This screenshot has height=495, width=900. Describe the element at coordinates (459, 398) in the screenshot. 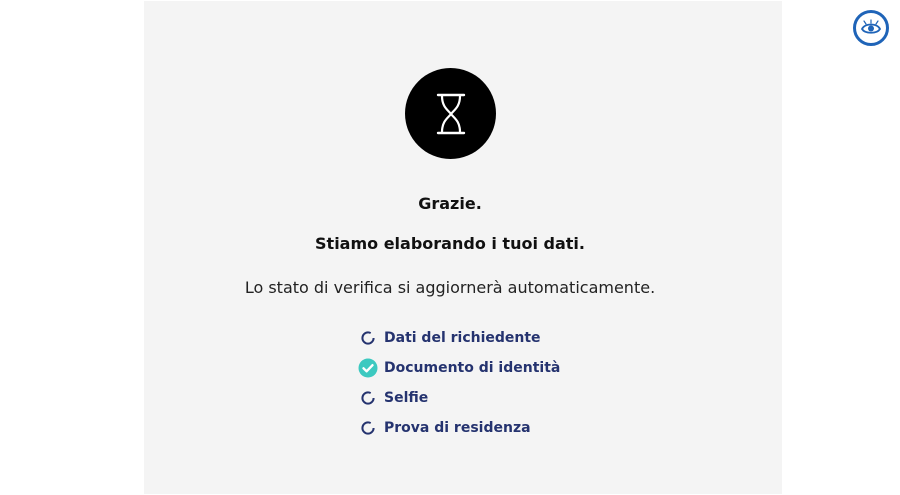

I see `step-selfie: Selfie` at that location.